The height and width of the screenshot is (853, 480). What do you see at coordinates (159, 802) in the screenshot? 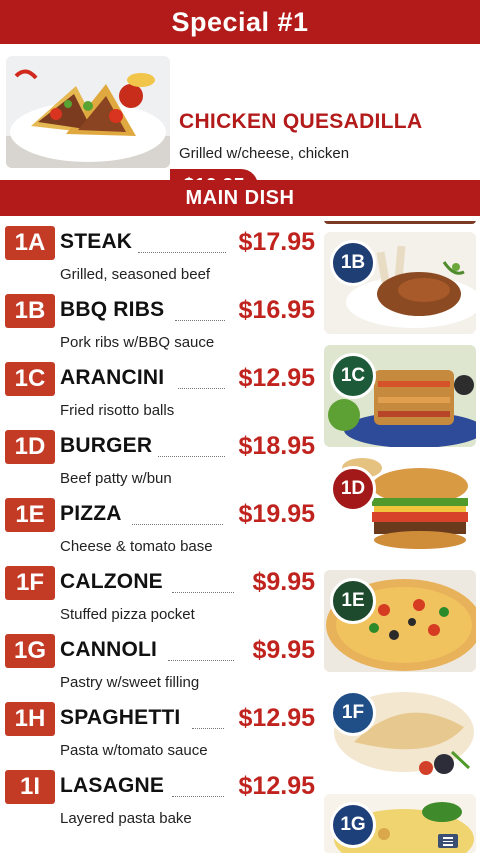
I see `menu-item: 1I LASAGNE $12.95 Layered pasta bake` at bounding box center [159, 802].